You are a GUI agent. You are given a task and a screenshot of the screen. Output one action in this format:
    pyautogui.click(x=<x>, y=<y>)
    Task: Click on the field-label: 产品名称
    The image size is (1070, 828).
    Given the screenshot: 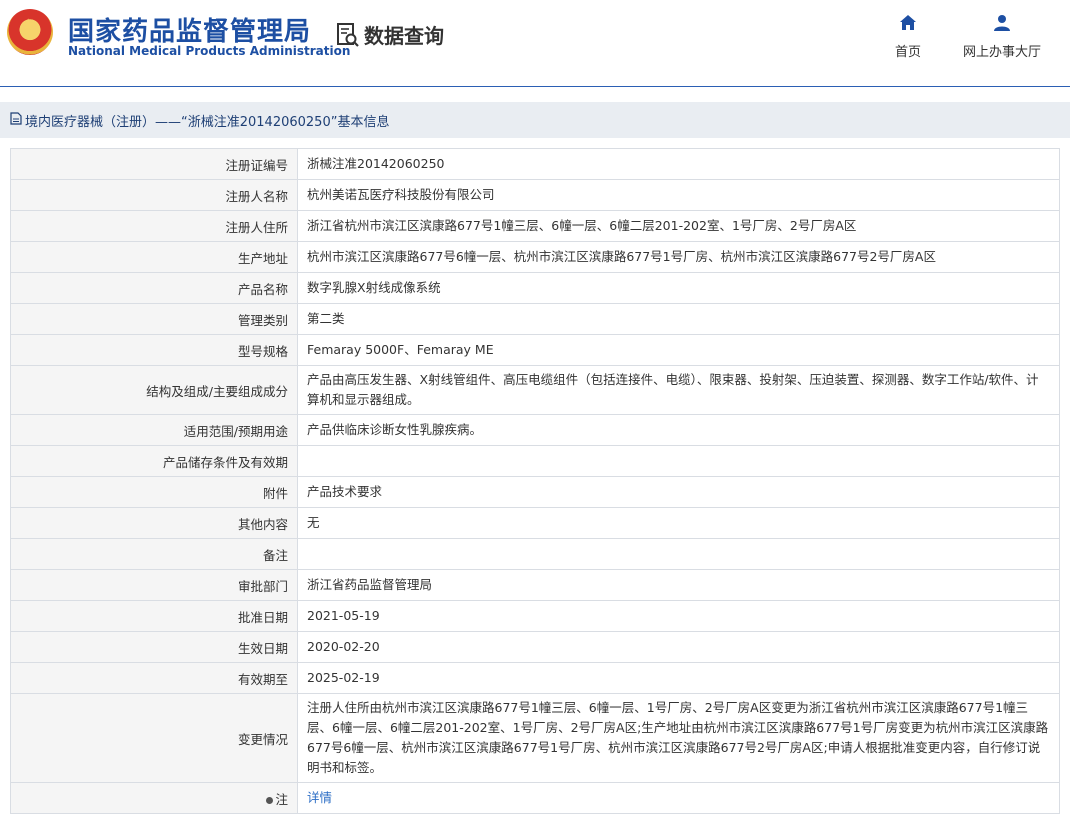 What is the action you would take?
    pyautogui.click(x=154, y=288)
    